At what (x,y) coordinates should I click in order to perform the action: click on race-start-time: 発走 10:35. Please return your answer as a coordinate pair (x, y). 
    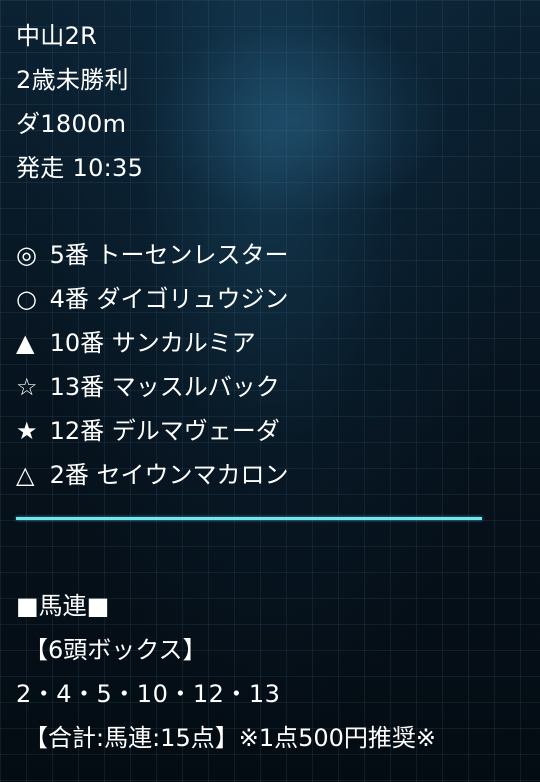
    Looking at the image, I should click on (80, 168).